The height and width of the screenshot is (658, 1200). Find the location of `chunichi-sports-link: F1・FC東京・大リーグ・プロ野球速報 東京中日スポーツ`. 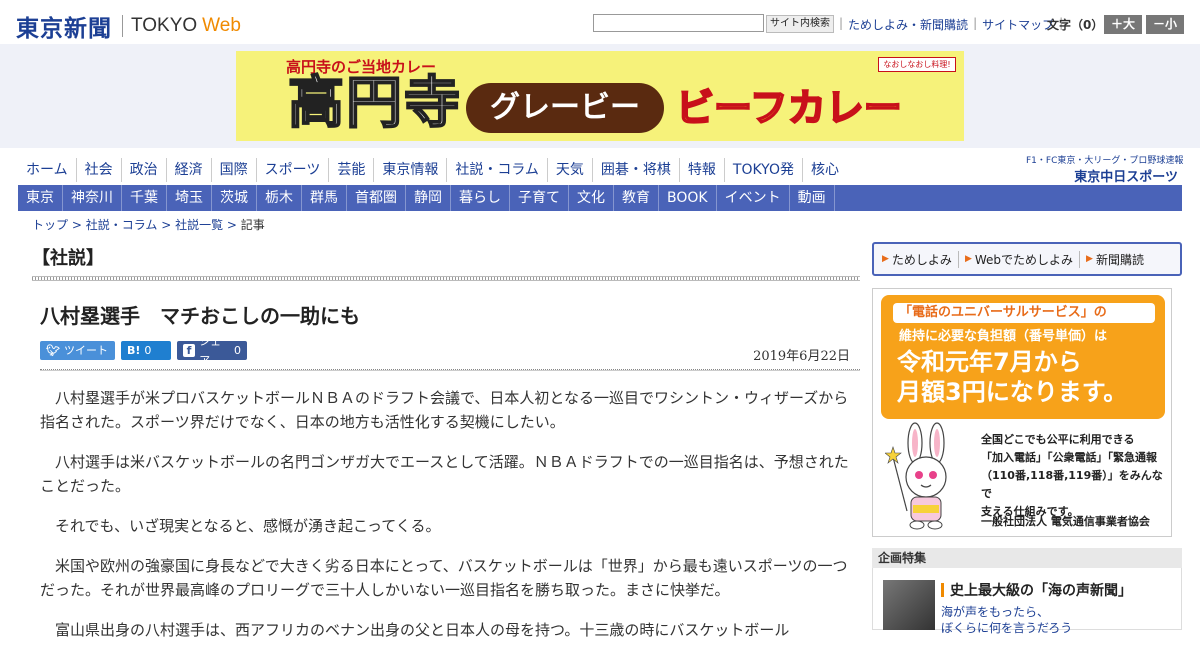

chunichi-sports-link: F1・FC東京・大リーグ・プロ野球速報 東京中日スポーツ is located at coordinates (1104, 169).